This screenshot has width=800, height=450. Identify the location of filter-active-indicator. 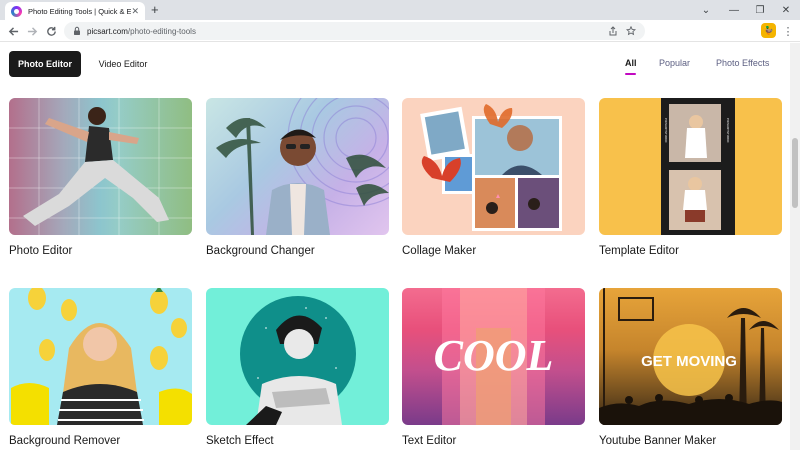
(630, 74).